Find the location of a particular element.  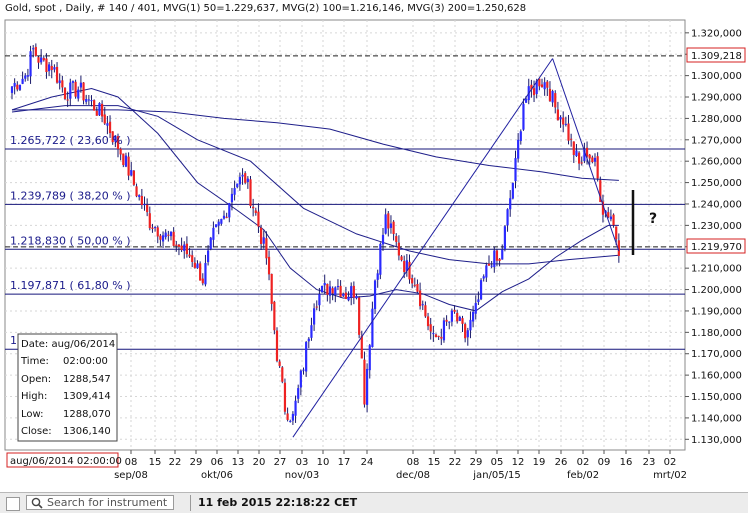

x-day-label: 24 is located at coordinates (367, 462).